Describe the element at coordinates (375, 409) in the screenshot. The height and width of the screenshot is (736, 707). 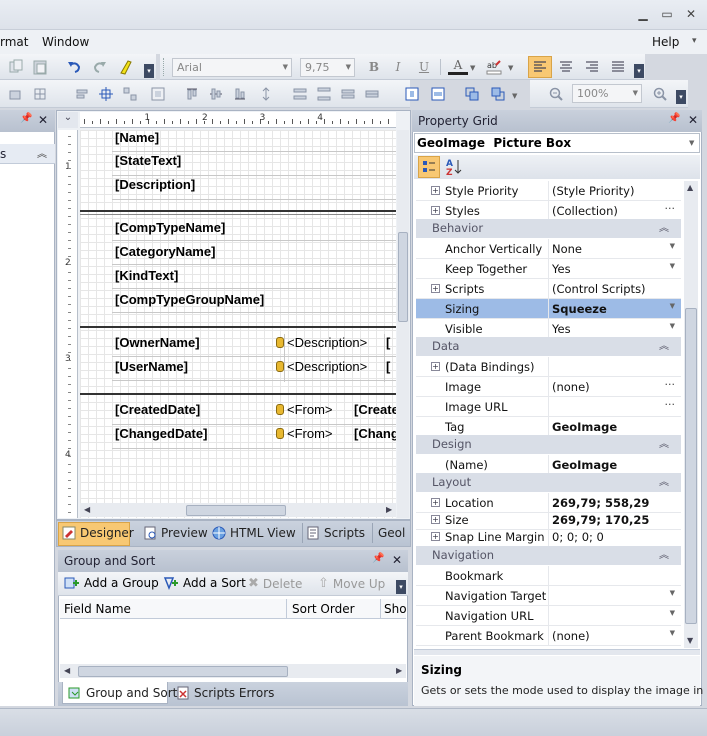
I see `field-create-partial: [Create` at that location.